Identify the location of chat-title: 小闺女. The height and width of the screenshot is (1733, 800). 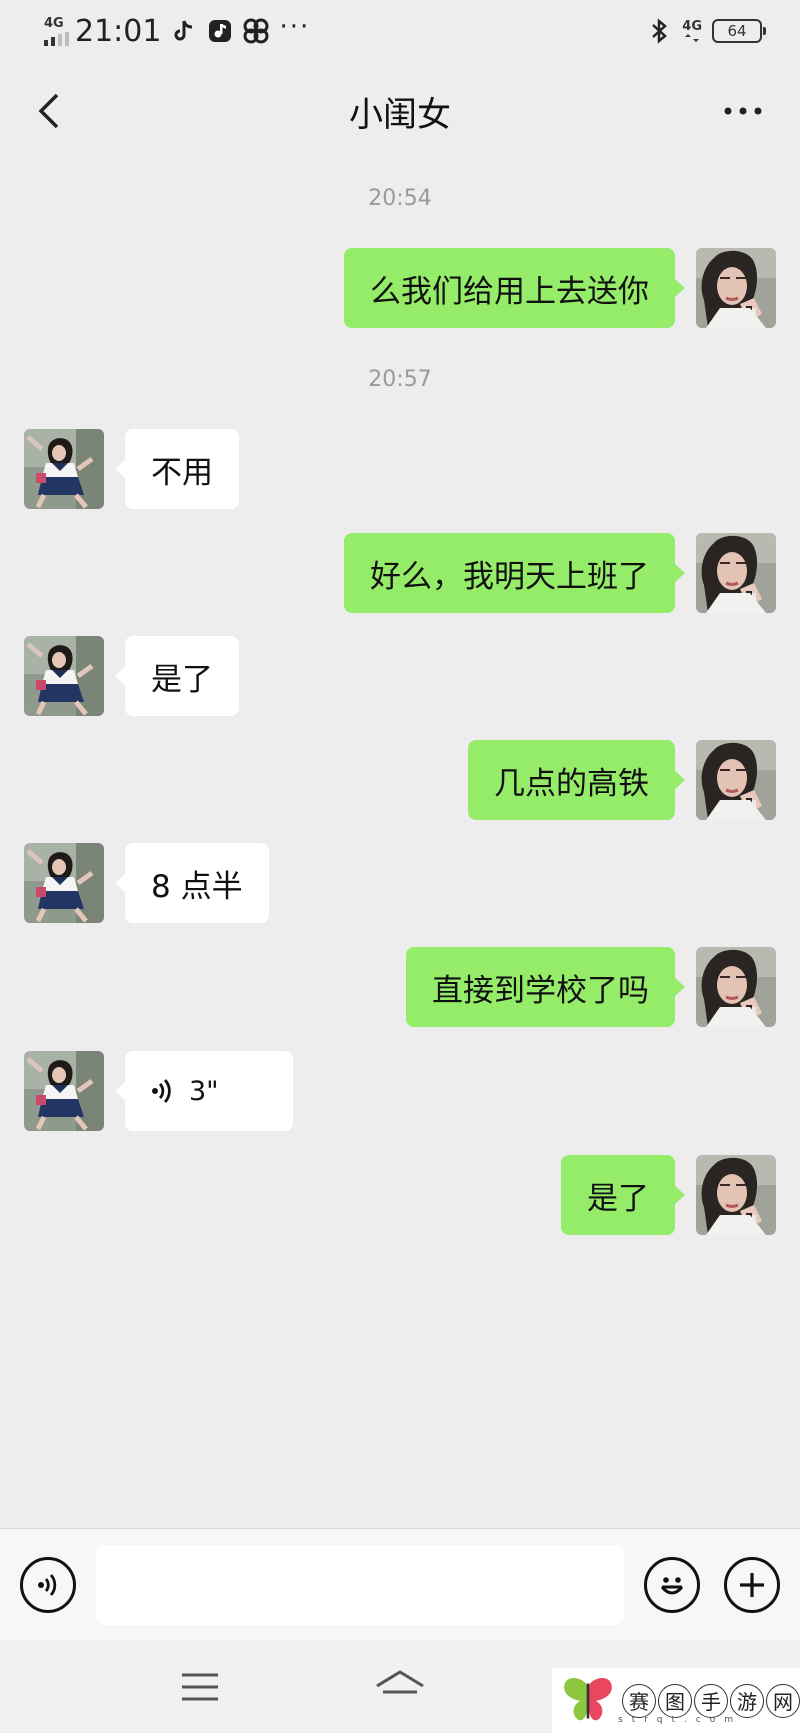
(400, 114).